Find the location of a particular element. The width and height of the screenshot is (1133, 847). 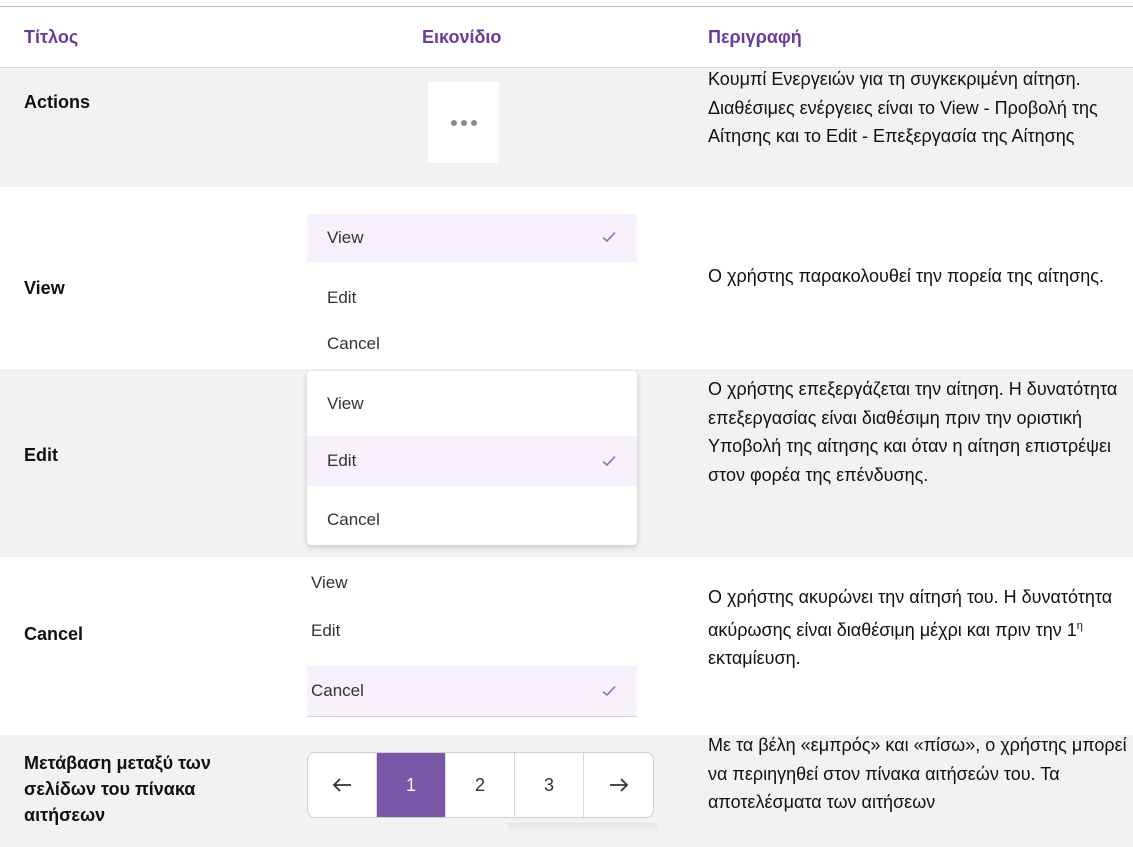

page-button-2: 2 is located at coordinates (480, 785).